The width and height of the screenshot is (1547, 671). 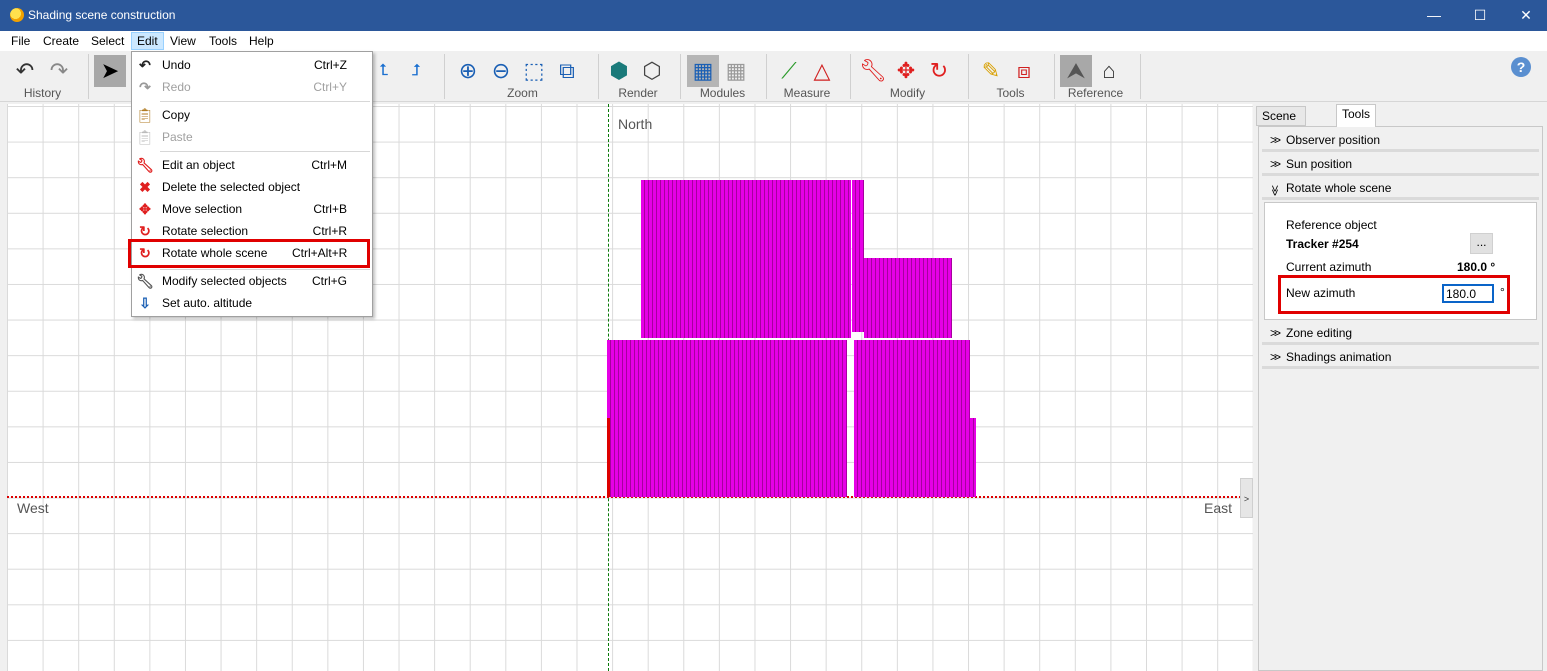 I want to click on eraser-icon: ⧈, so click(x=1024, y=71).